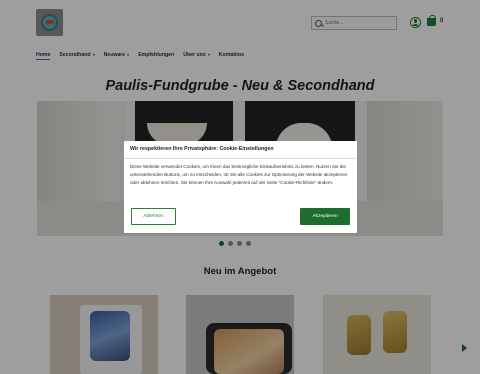  What do you see at coordinates (325, 216) in the screenshot?
I see `accept-button: Akzeptieren` at bounding box center [325, 216].